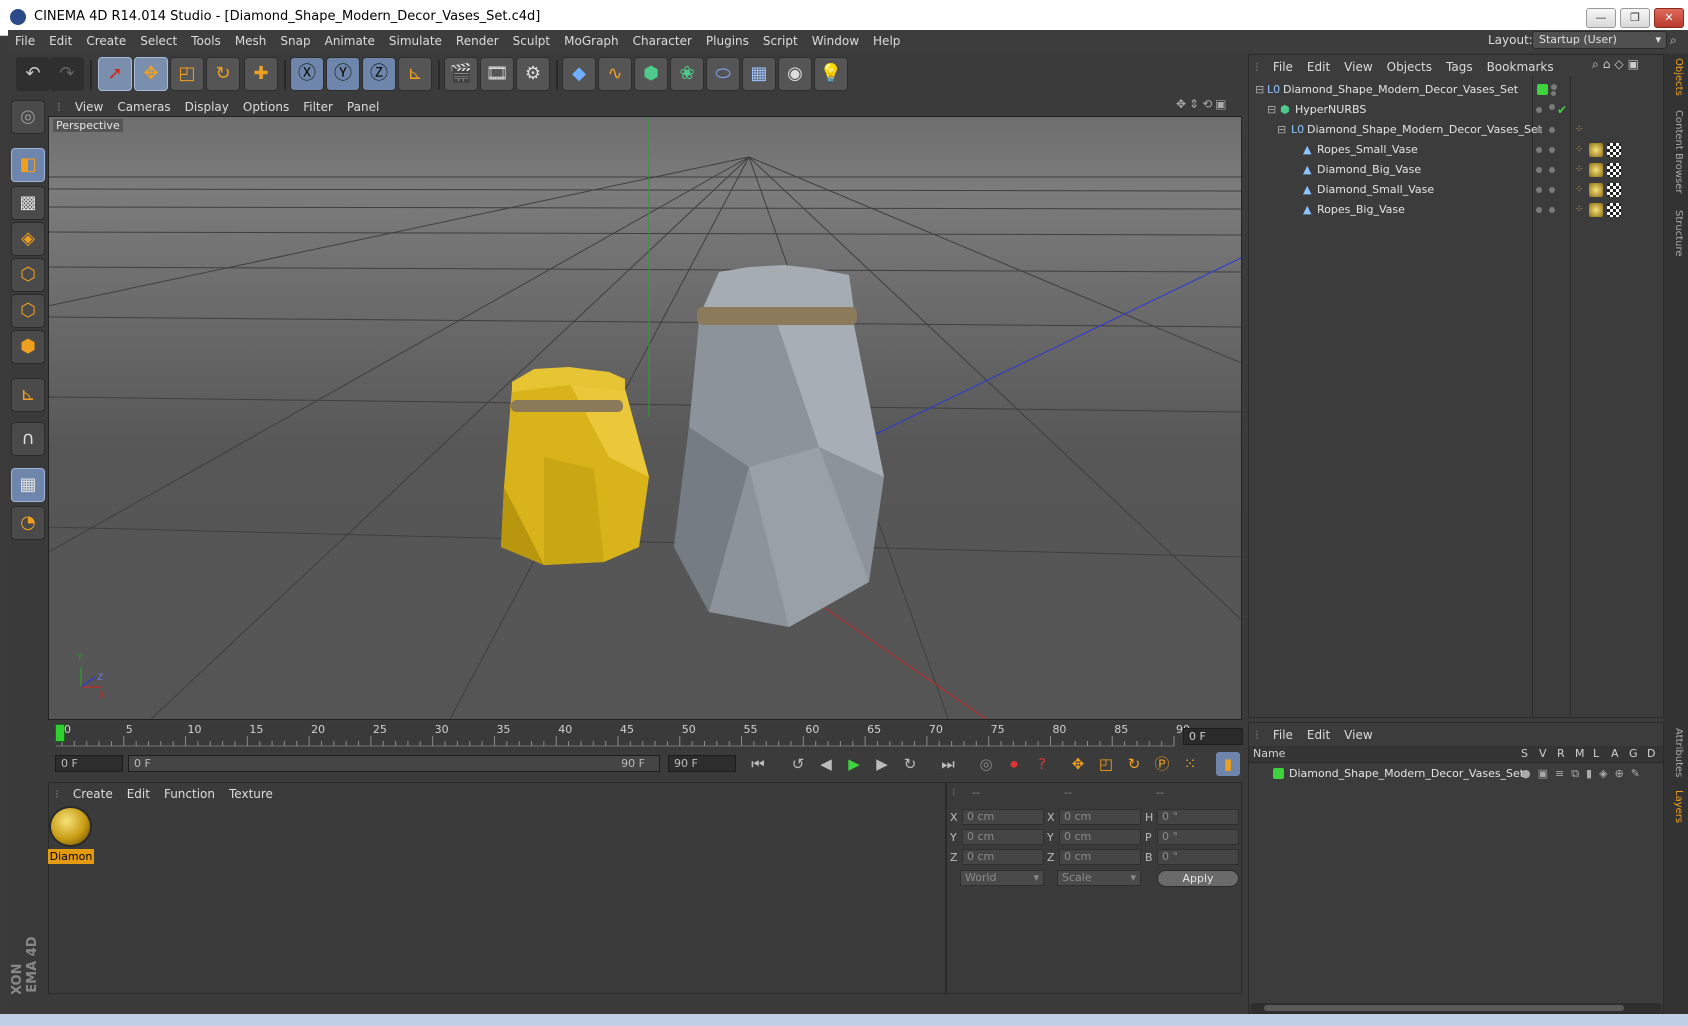  I want to click on camera-icon: ◉, so click(795, 74).